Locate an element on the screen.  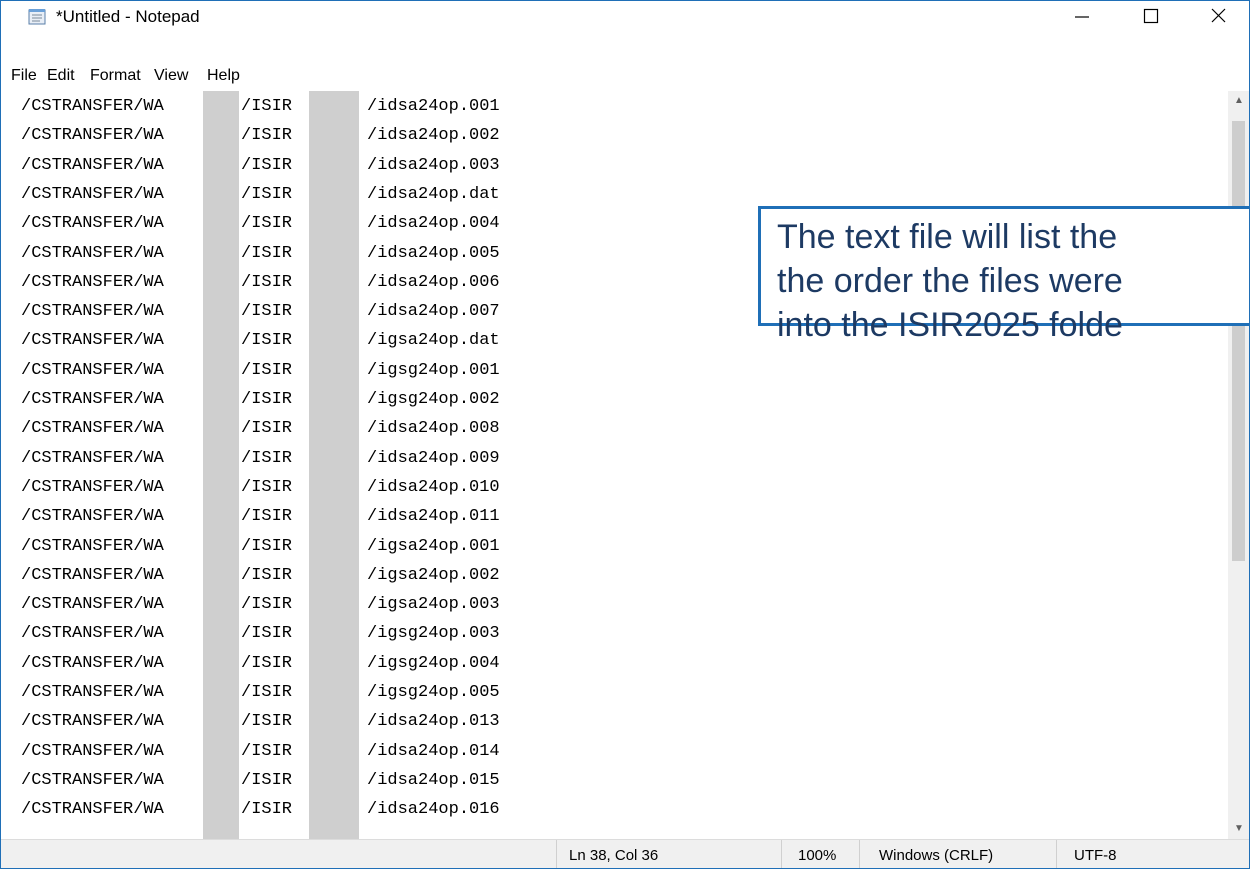
scrollbar-thumb is located at coordinates (1238, 341).